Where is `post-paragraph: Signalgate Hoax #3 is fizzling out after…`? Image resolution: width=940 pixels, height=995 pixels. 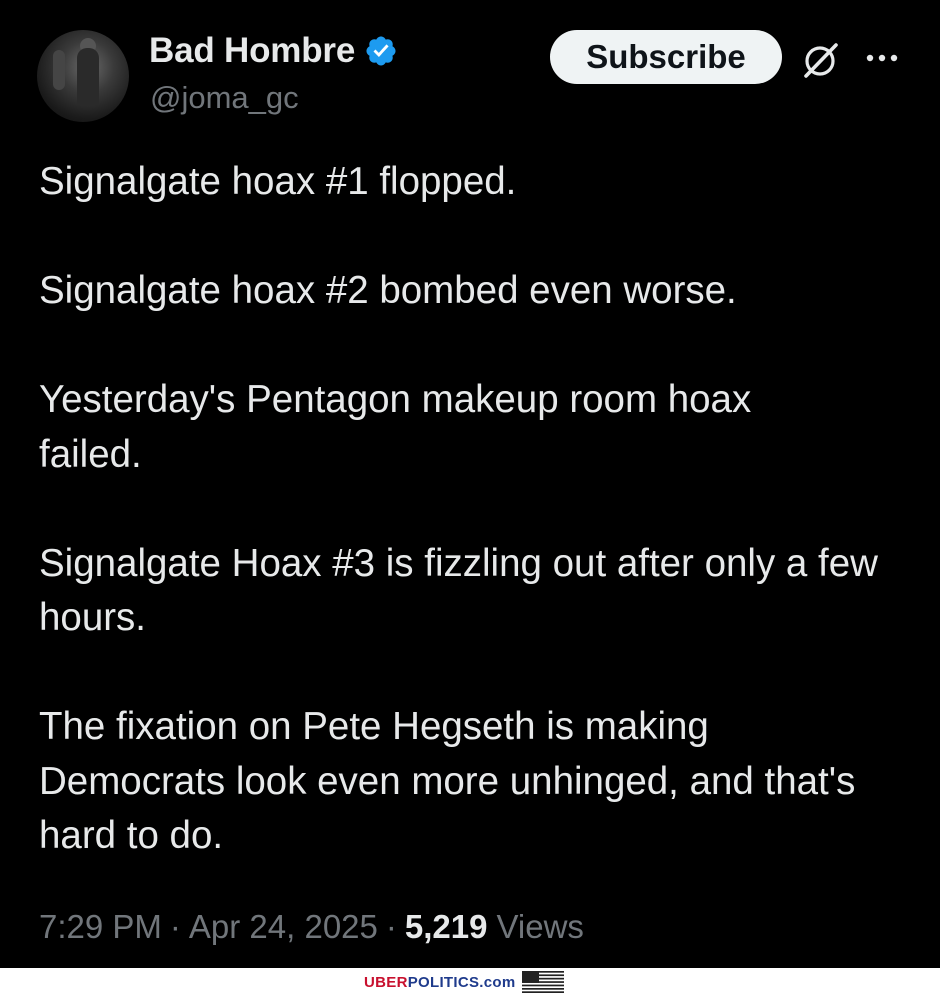
post-paragraph: Signalgate Hoax #3 is fizzling out after… is located at coordinates (458, 590).